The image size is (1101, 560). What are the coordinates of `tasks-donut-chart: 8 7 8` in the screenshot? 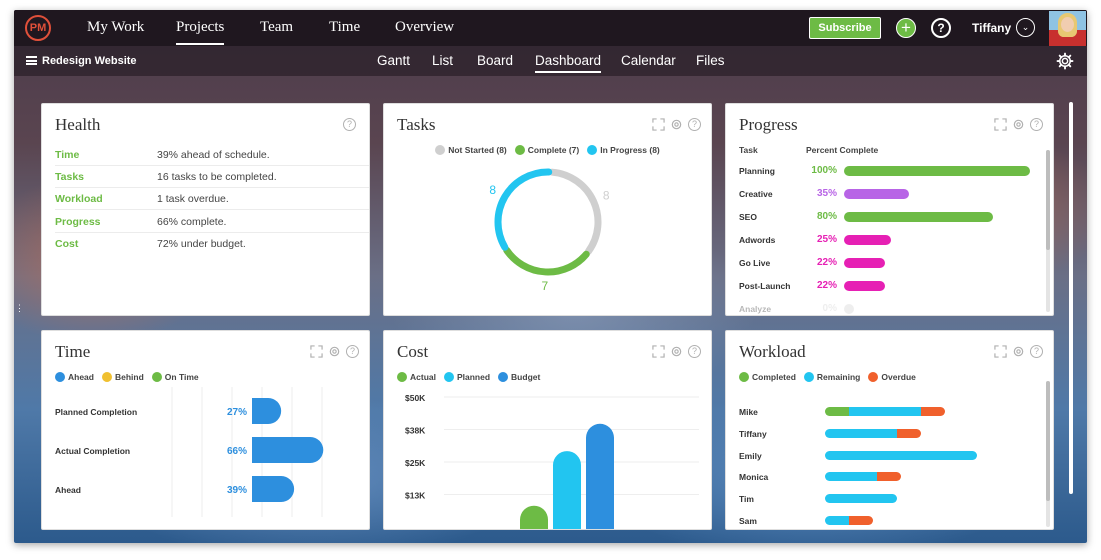 It's located at (549, 230).